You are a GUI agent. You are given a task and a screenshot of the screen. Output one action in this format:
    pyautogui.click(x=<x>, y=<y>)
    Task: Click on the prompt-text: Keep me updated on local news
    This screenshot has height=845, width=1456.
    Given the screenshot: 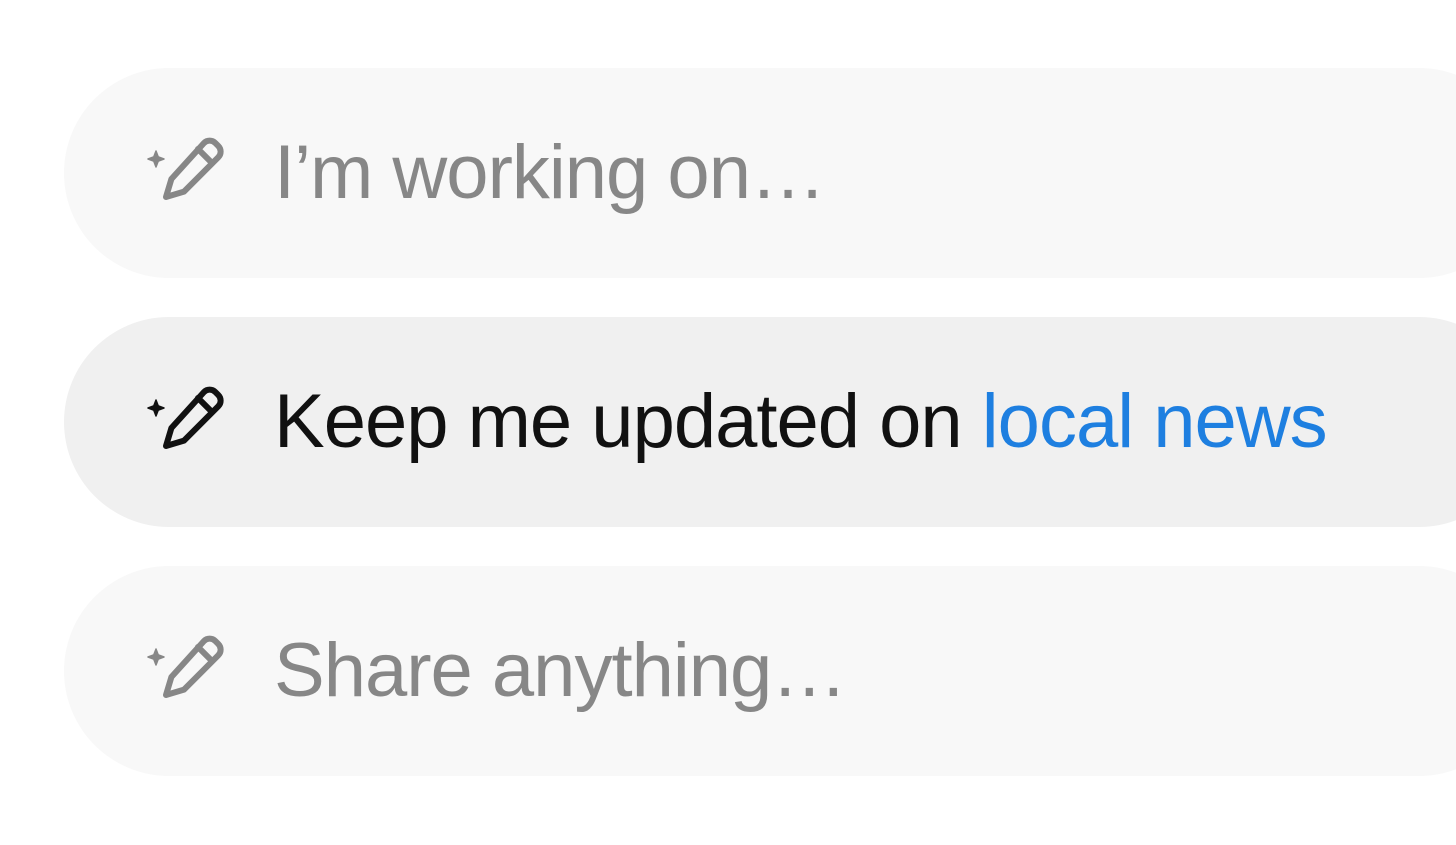 What is the action you would take?
    pyautogui.click(x=801, y=422)
    